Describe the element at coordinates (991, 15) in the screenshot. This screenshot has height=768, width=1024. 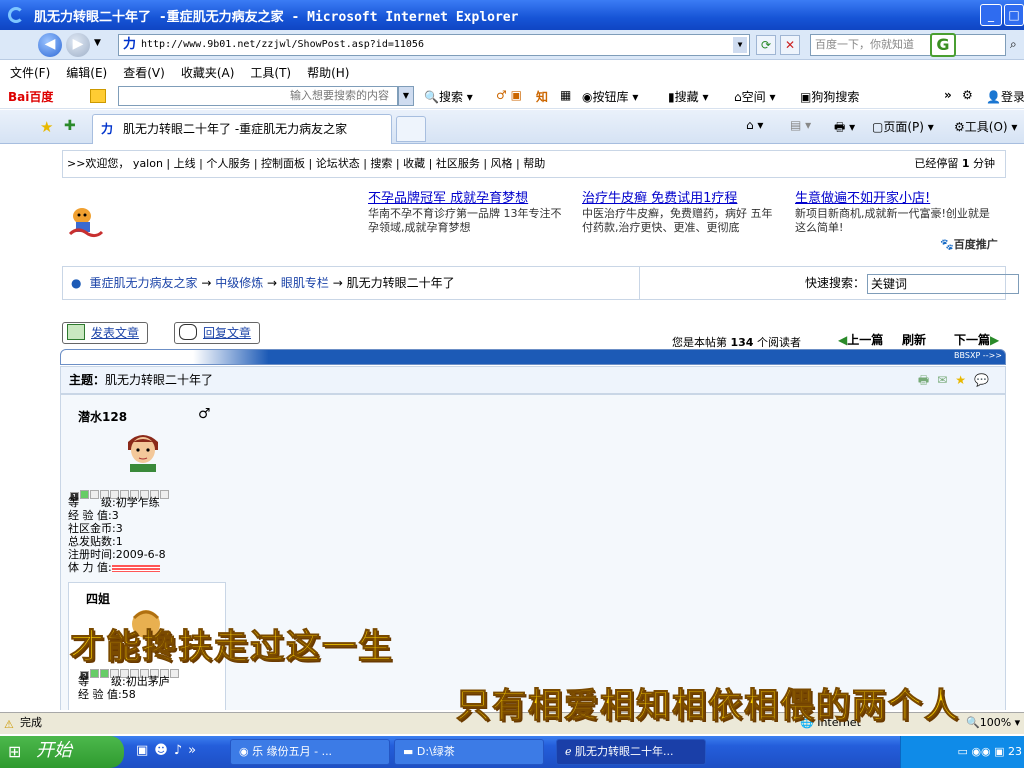
I see `minimize-button: _` at that location.